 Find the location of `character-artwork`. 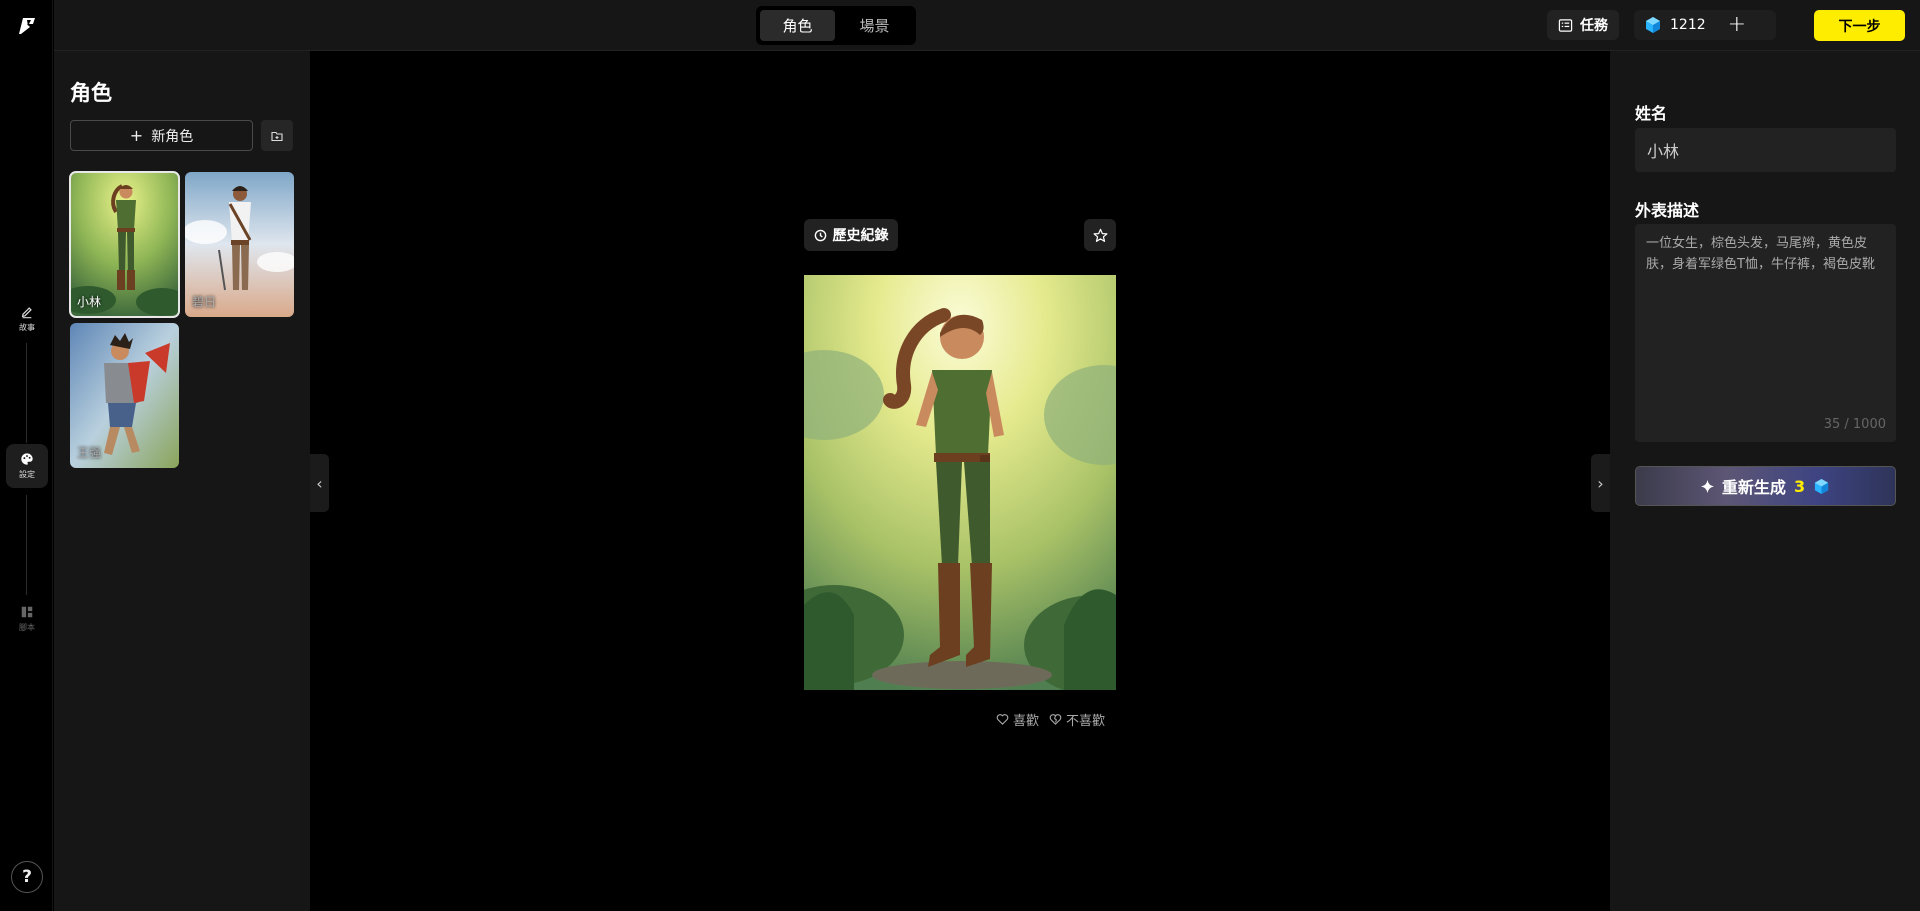

character-artwork is located at coordinates (960, 482).